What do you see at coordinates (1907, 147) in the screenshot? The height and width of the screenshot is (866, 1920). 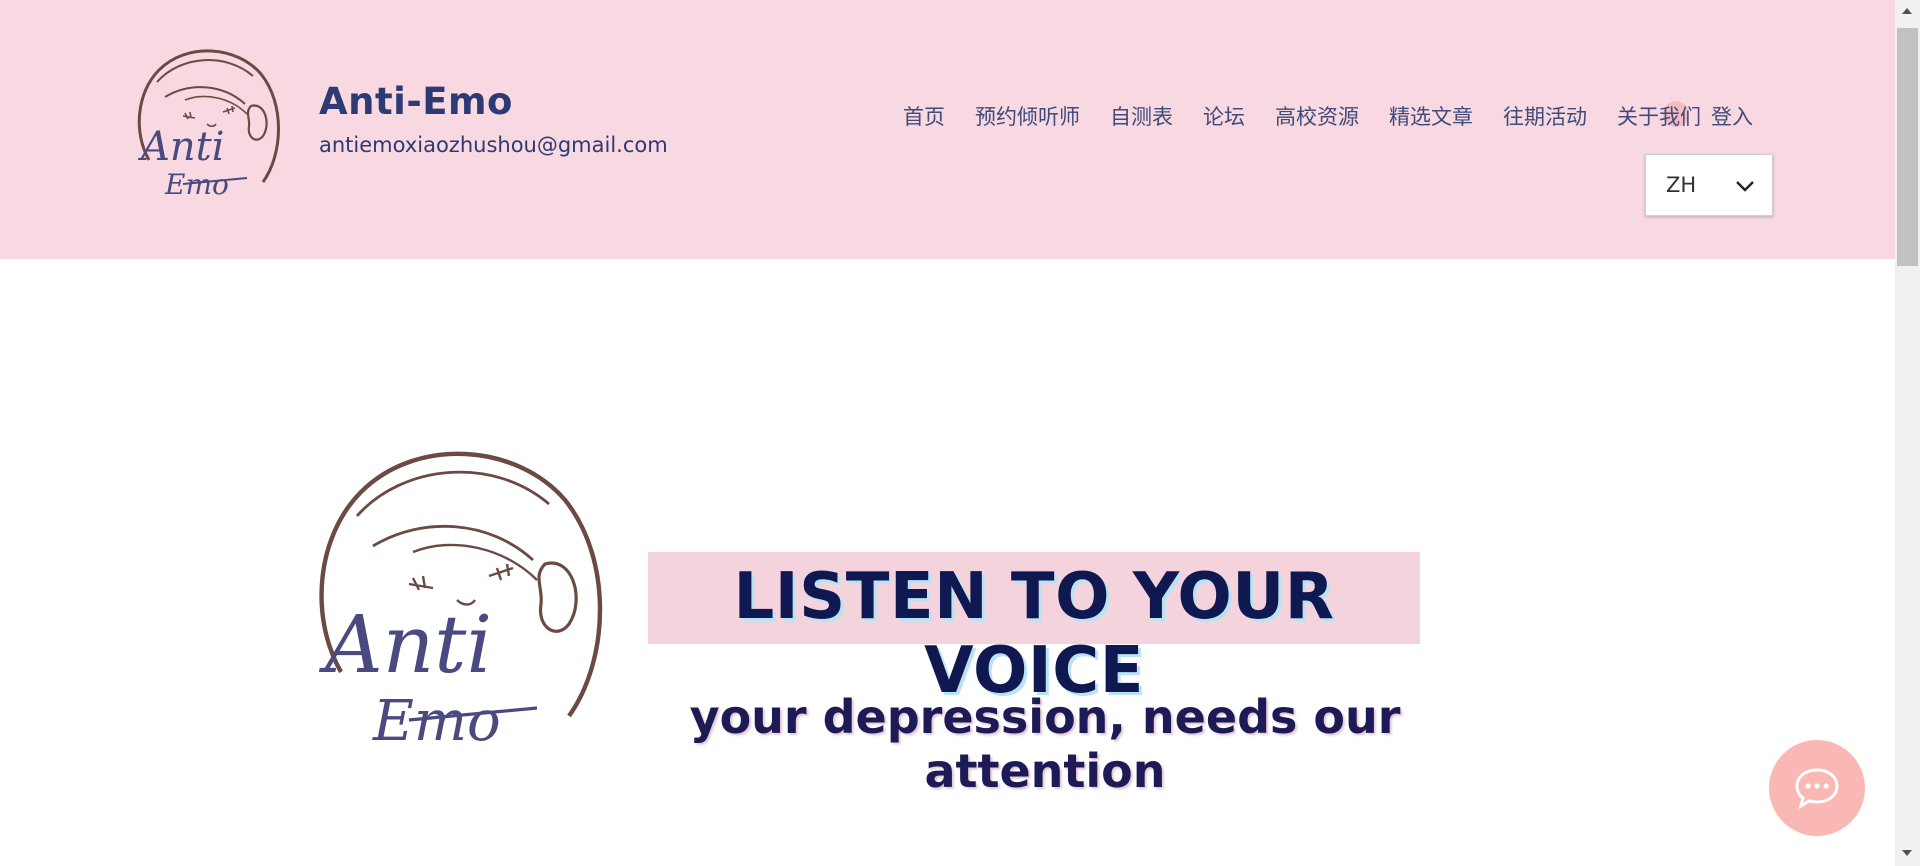 I see `scrollbar-thumb` at bounding box center [1907, 147].